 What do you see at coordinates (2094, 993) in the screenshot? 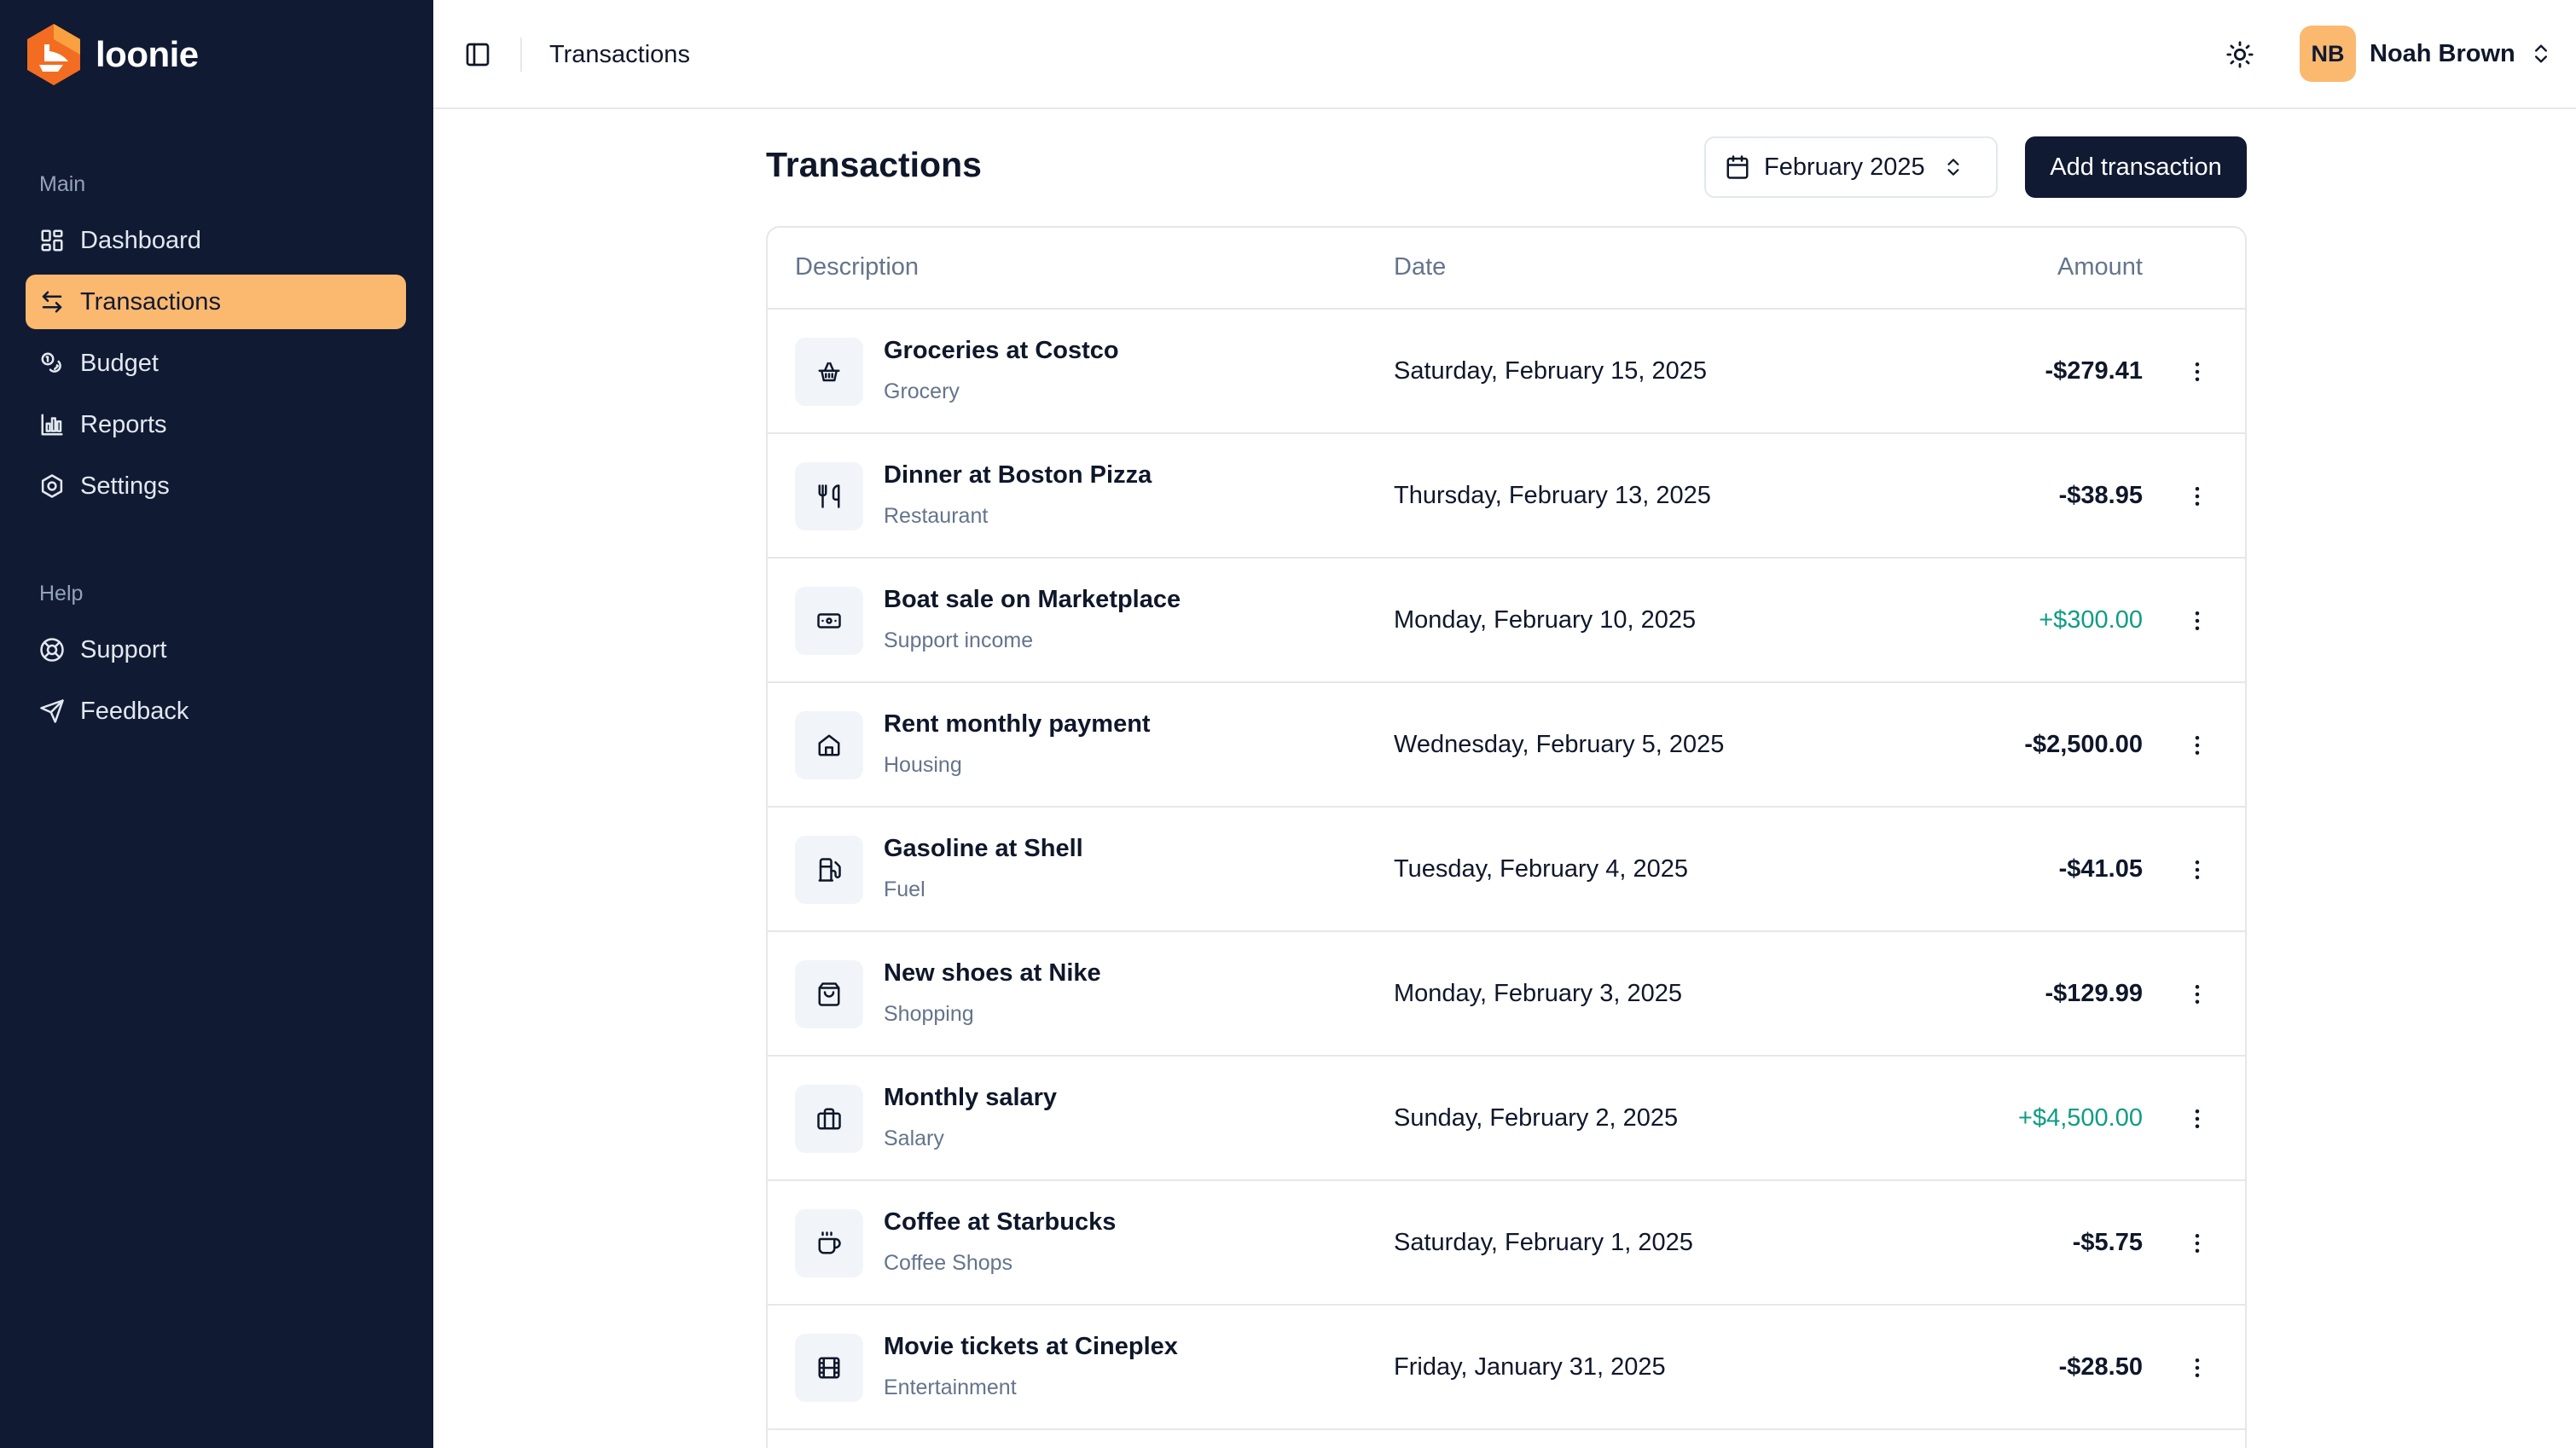
I see `transaction-amount: -$129.99` at bounding box center [2094, 993].